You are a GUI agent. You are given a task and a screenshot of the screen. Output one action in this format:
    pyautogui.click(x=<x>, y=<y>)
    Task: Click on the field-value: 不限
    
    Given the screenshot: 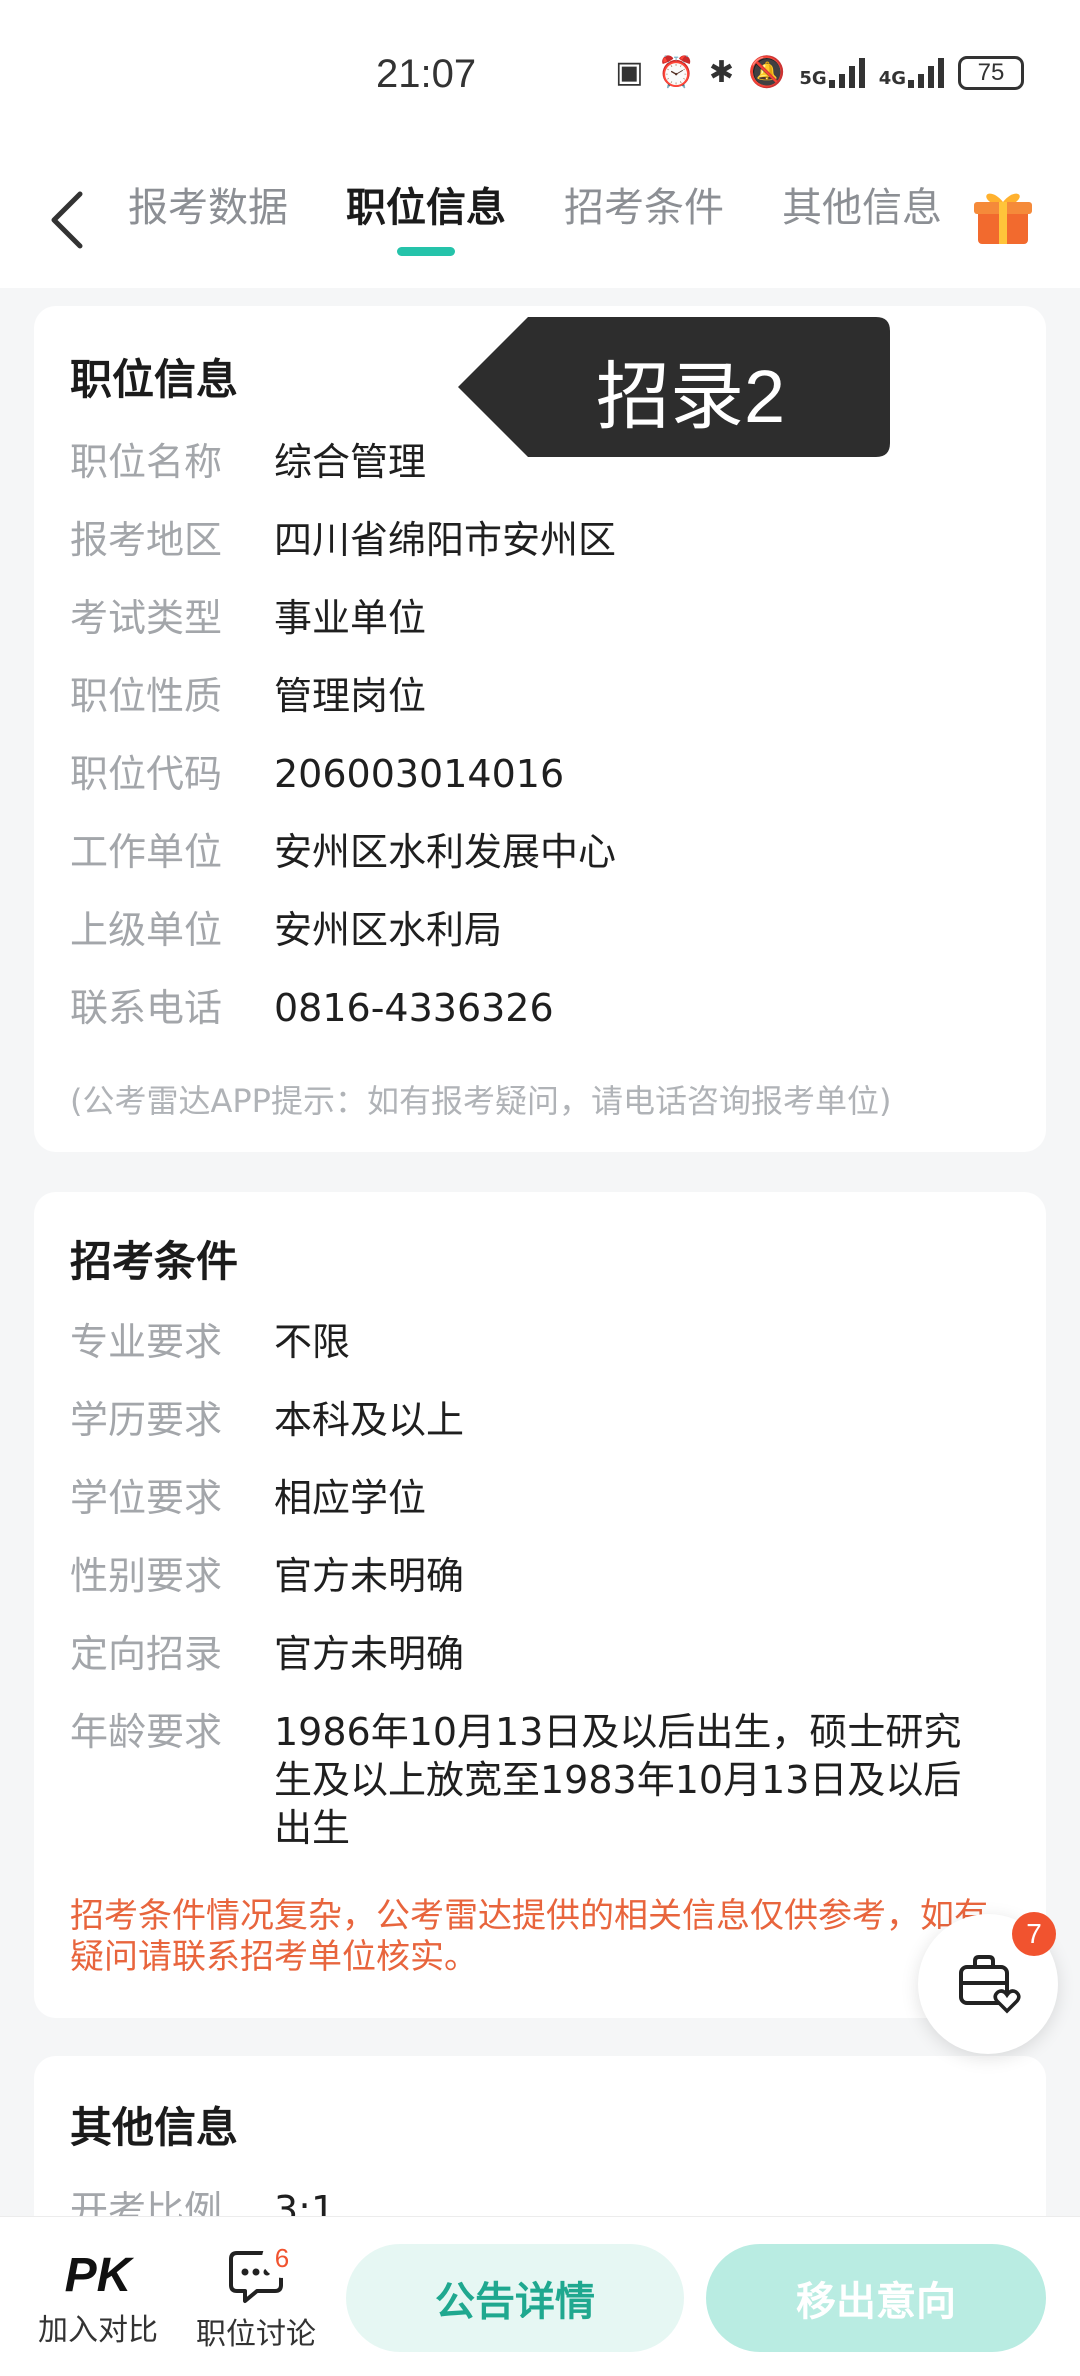 What is the action you would take?
    pyautogui.click(x=312, y=1342)
    